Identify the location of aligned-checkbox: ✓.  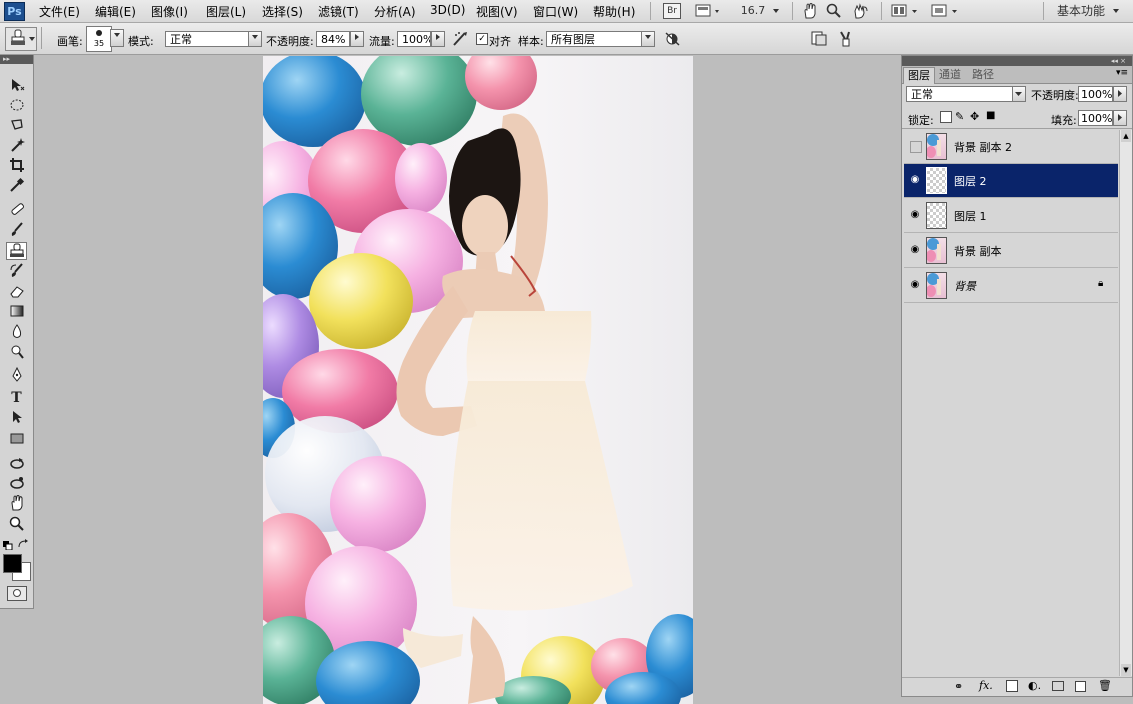
(482, 39).